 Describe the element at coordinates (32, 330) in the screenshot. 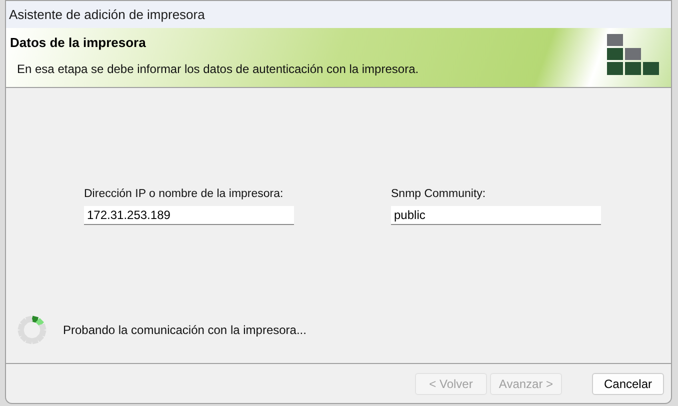

I see `loading-spinner-icon` at that location.